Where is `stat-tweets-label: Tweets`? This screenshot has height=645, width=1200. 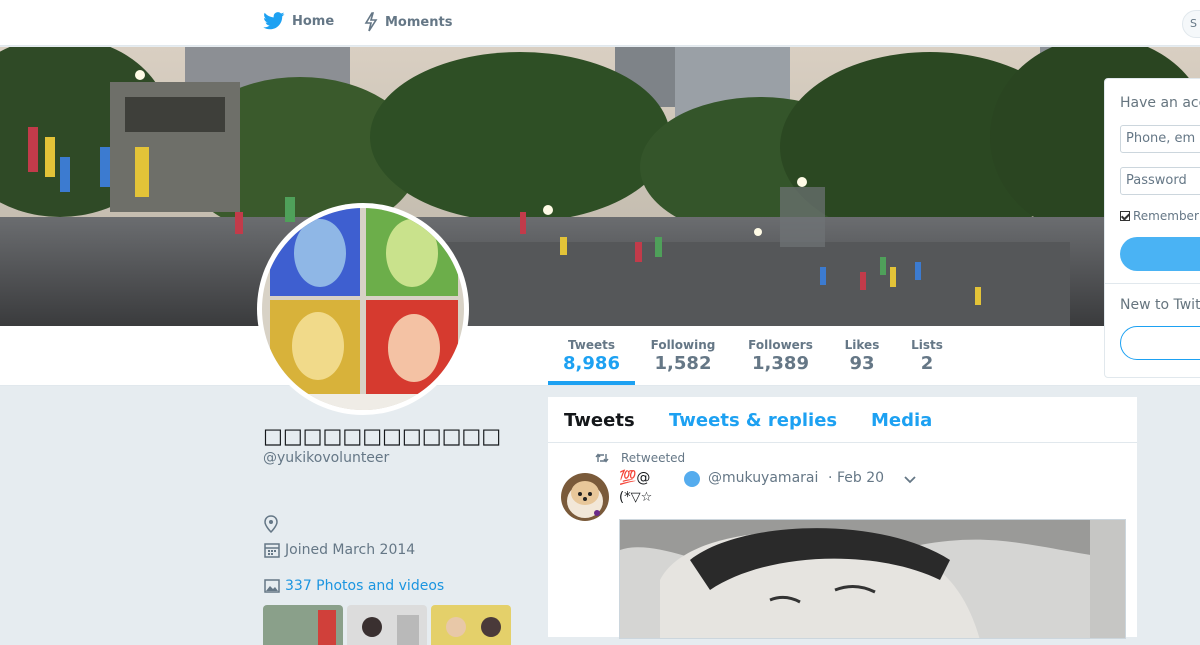 stat-tweets-label: Tweets is located at coordinates (591, 345).